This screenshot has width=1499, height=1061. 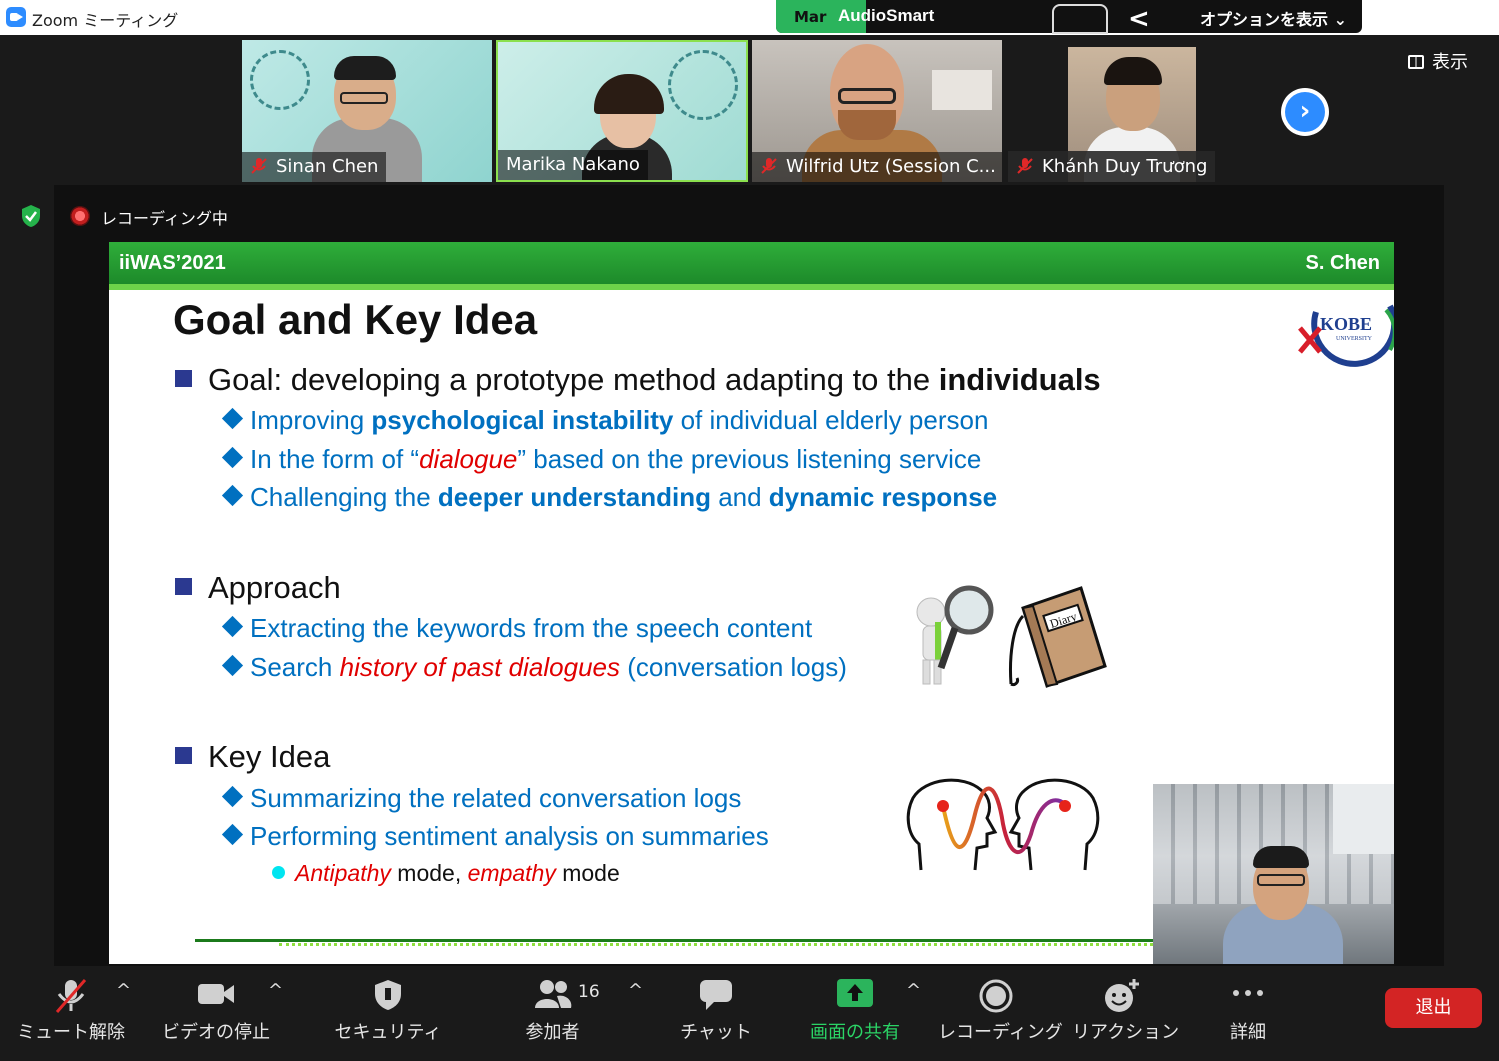 What do you see at coordinates (1125, 166) in the screenshot?
I see `participant-name: Khánh Duy Trương` at bounding box center [1125, 166].